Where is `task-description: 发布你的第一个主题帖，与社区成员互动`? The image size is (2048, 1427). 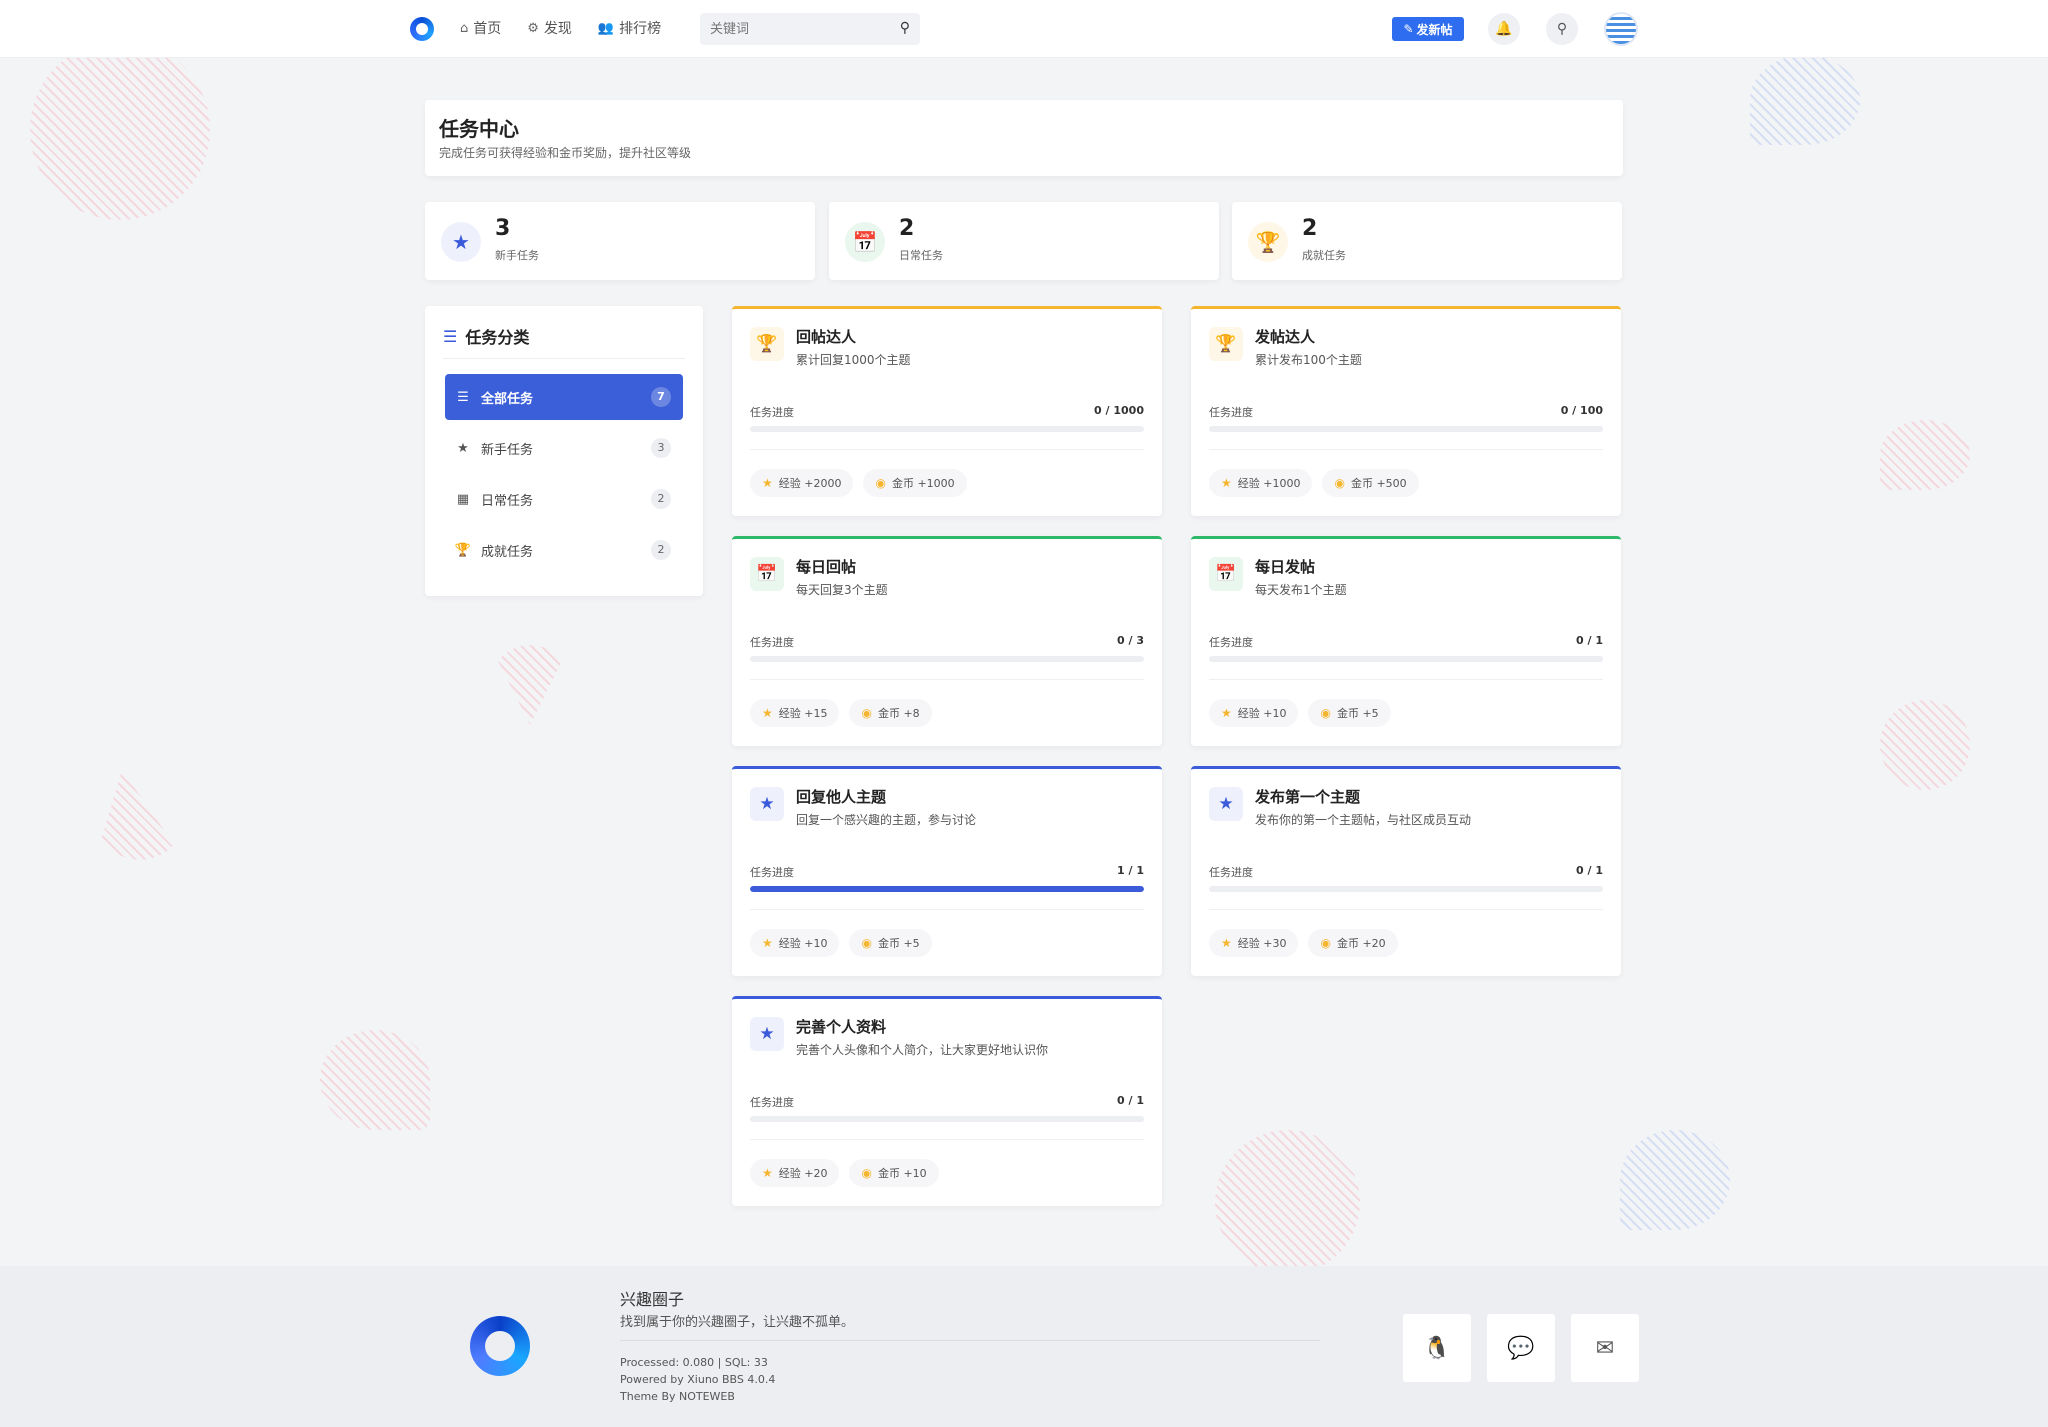
task-description: 发布你的第一个主题帖，与社区成员互动 is located at coordinates (1363, 820).